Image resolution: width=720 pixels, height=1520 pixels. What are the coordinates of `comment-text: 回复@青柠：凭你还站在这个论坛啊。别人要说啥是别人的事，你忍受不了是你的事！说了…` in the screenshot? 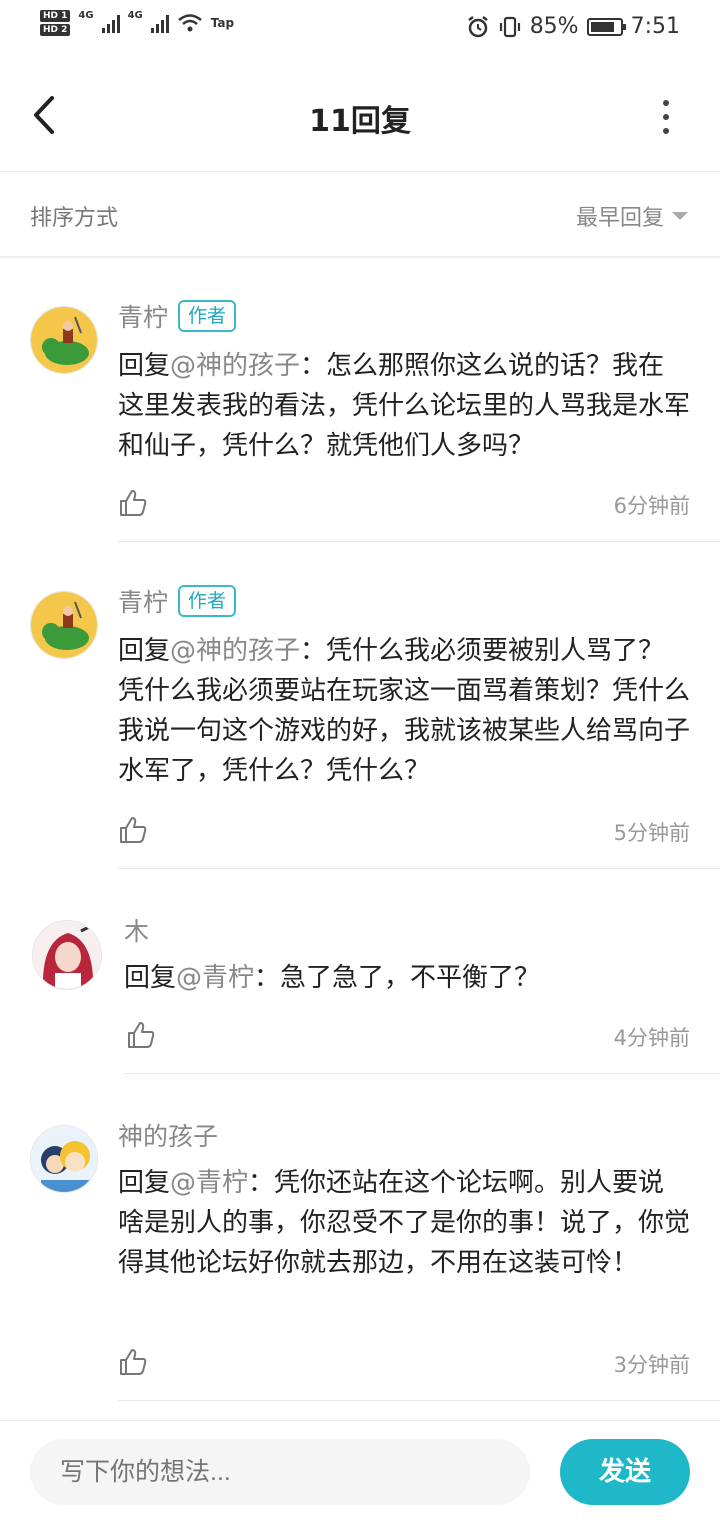 It's located at (404, 1223).